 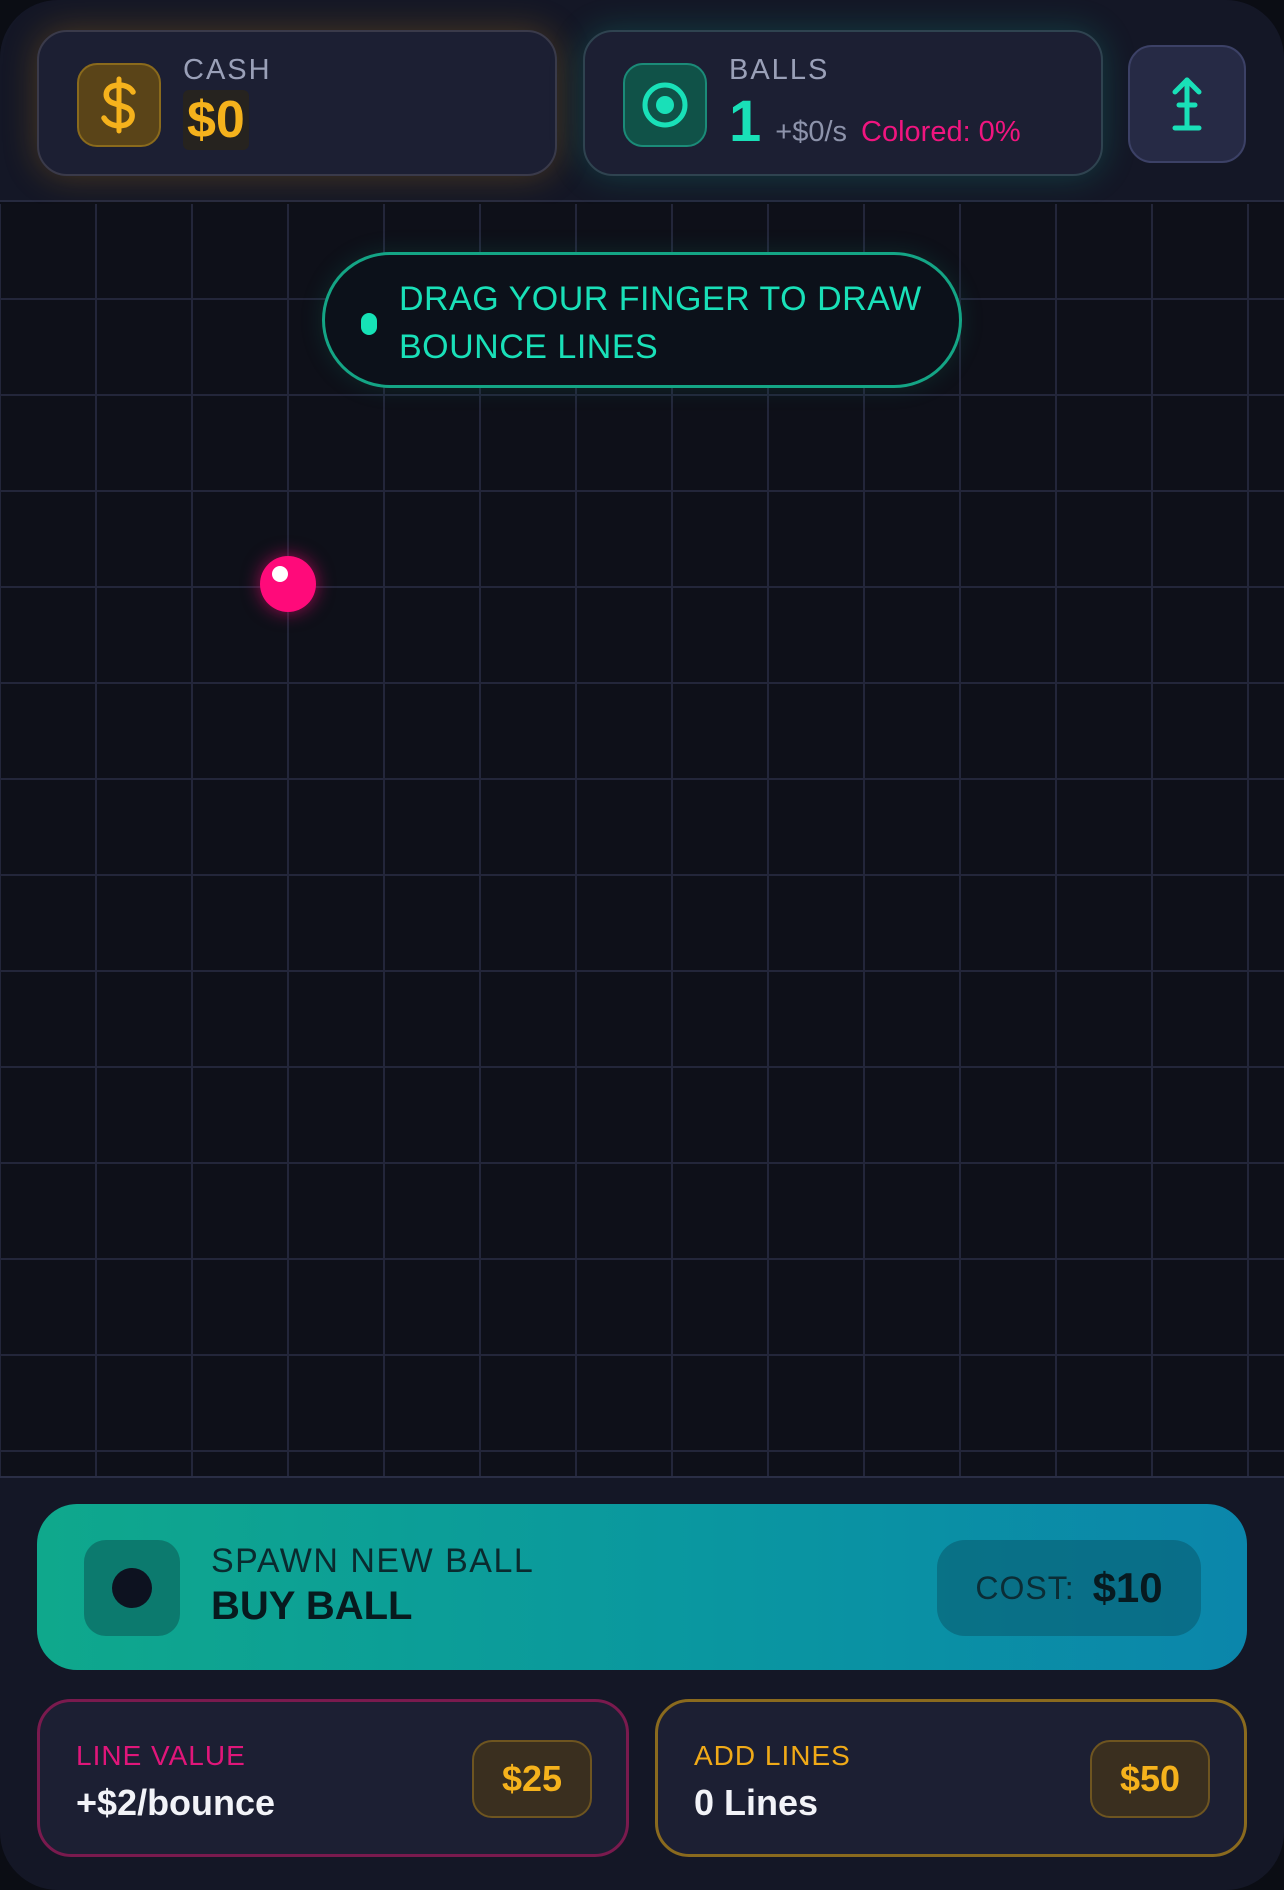 I want to click on buy-ball-cost: COST: $10, so click(x=1069, y=1588).